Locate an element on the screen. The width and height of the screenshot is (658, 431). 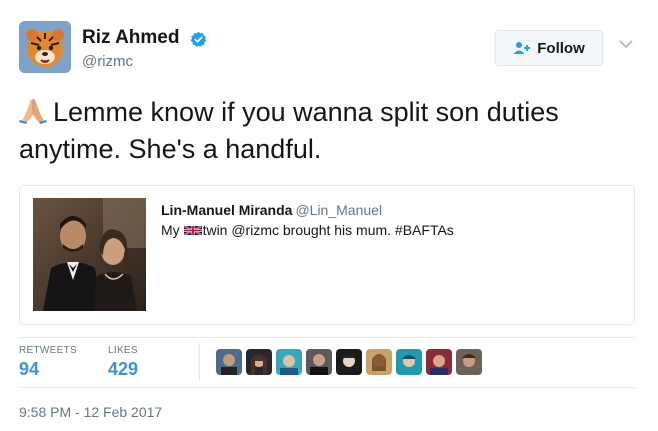
author-handle: @rizmc is located at coordinates (107, 61).